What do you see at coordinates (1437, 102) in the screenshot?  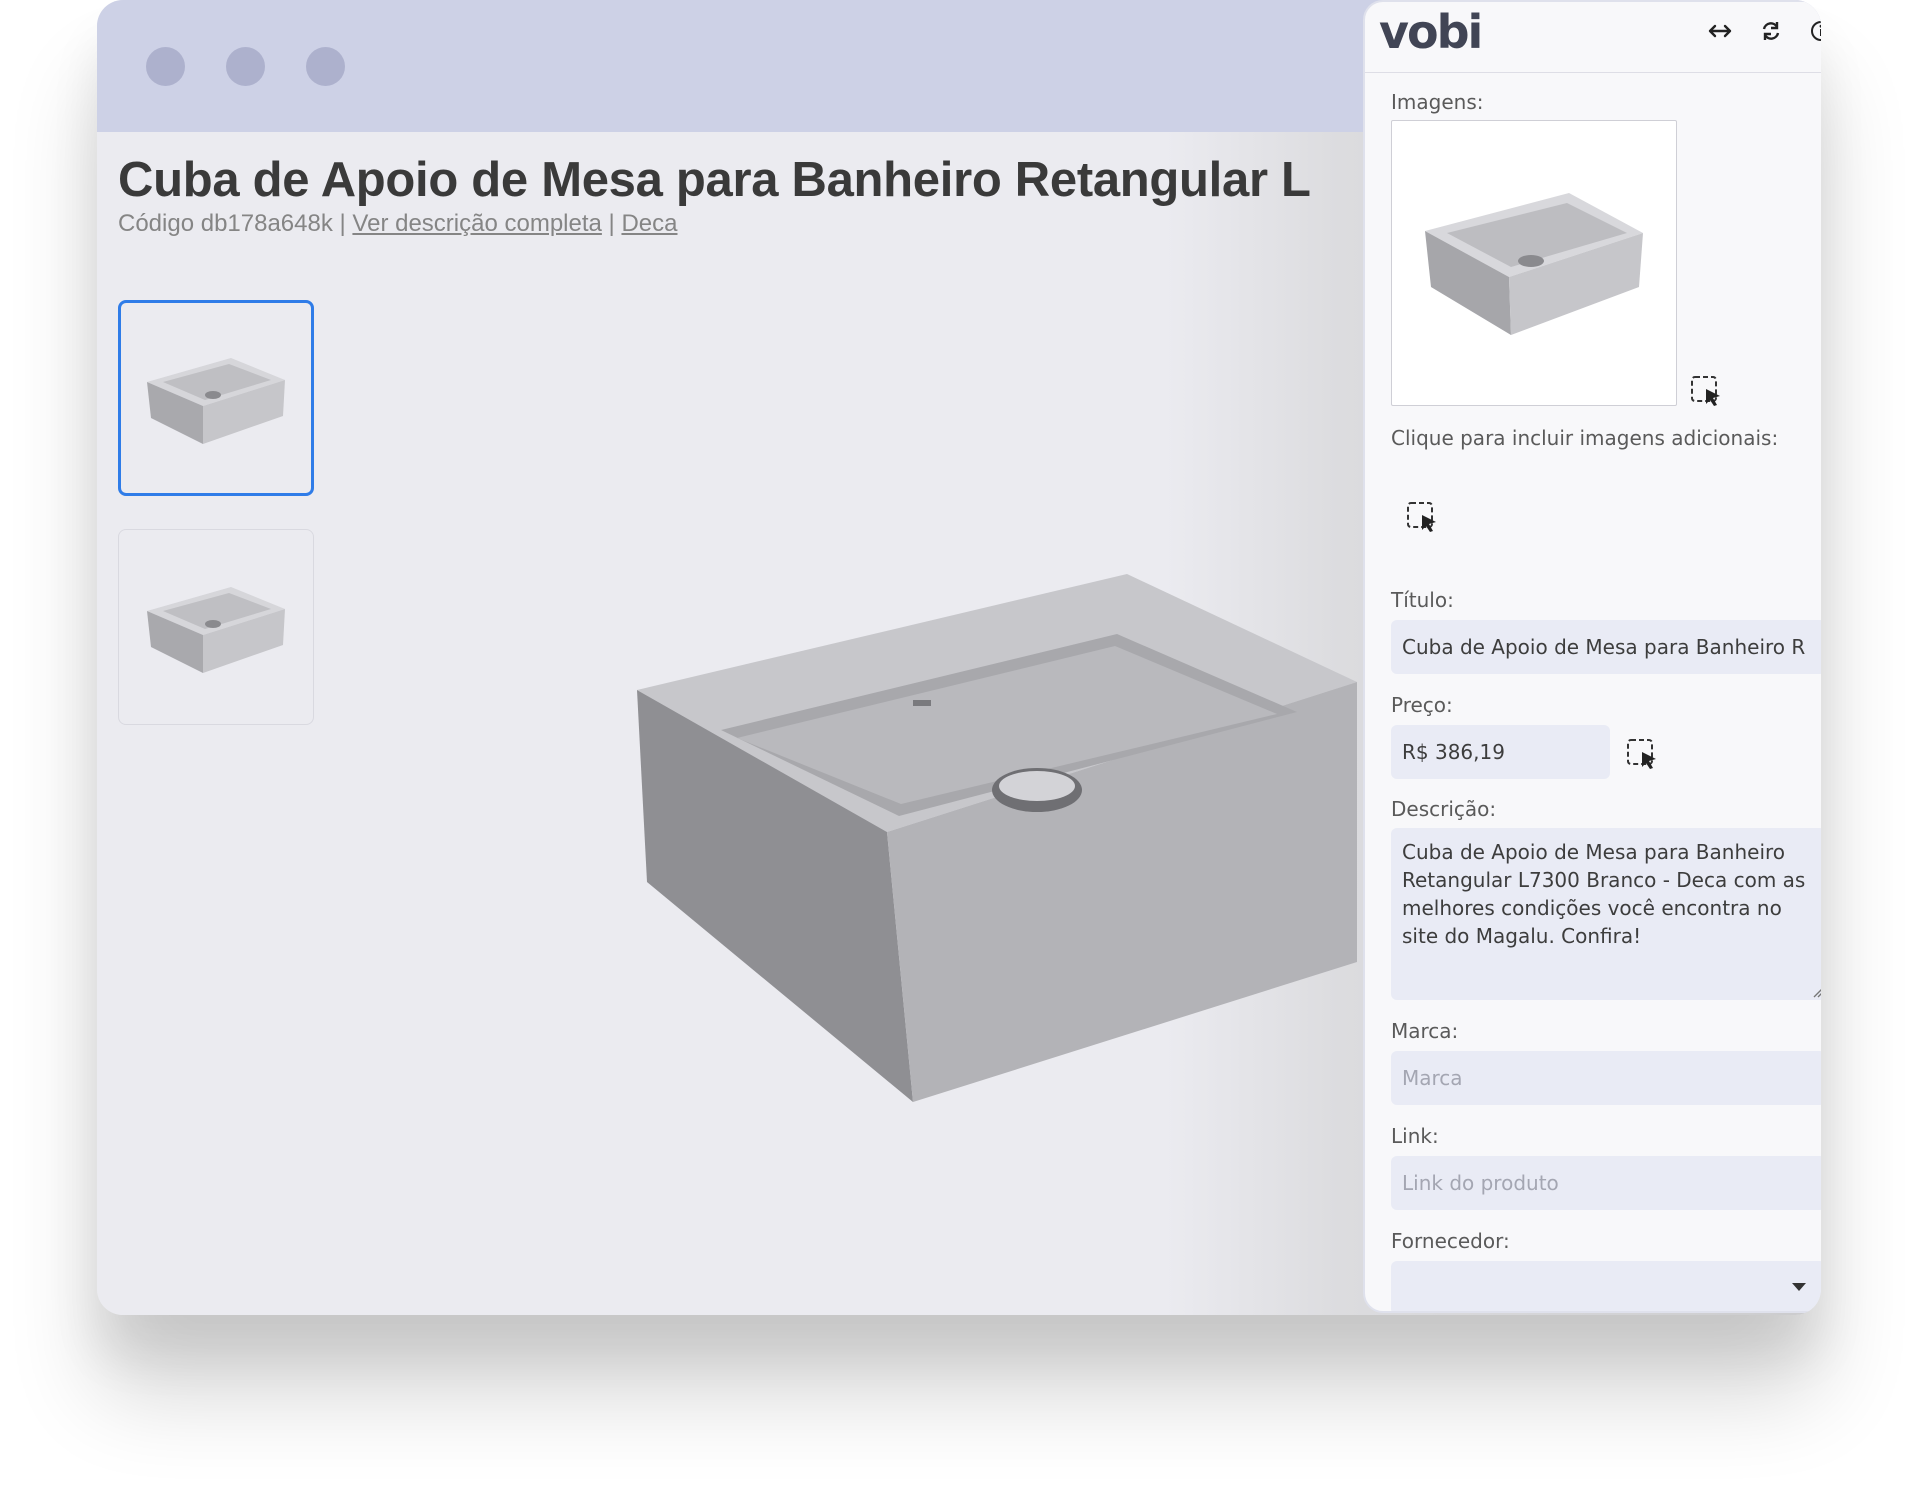 I see `images-label: Imagens:` at bounding box center [1437, 102].